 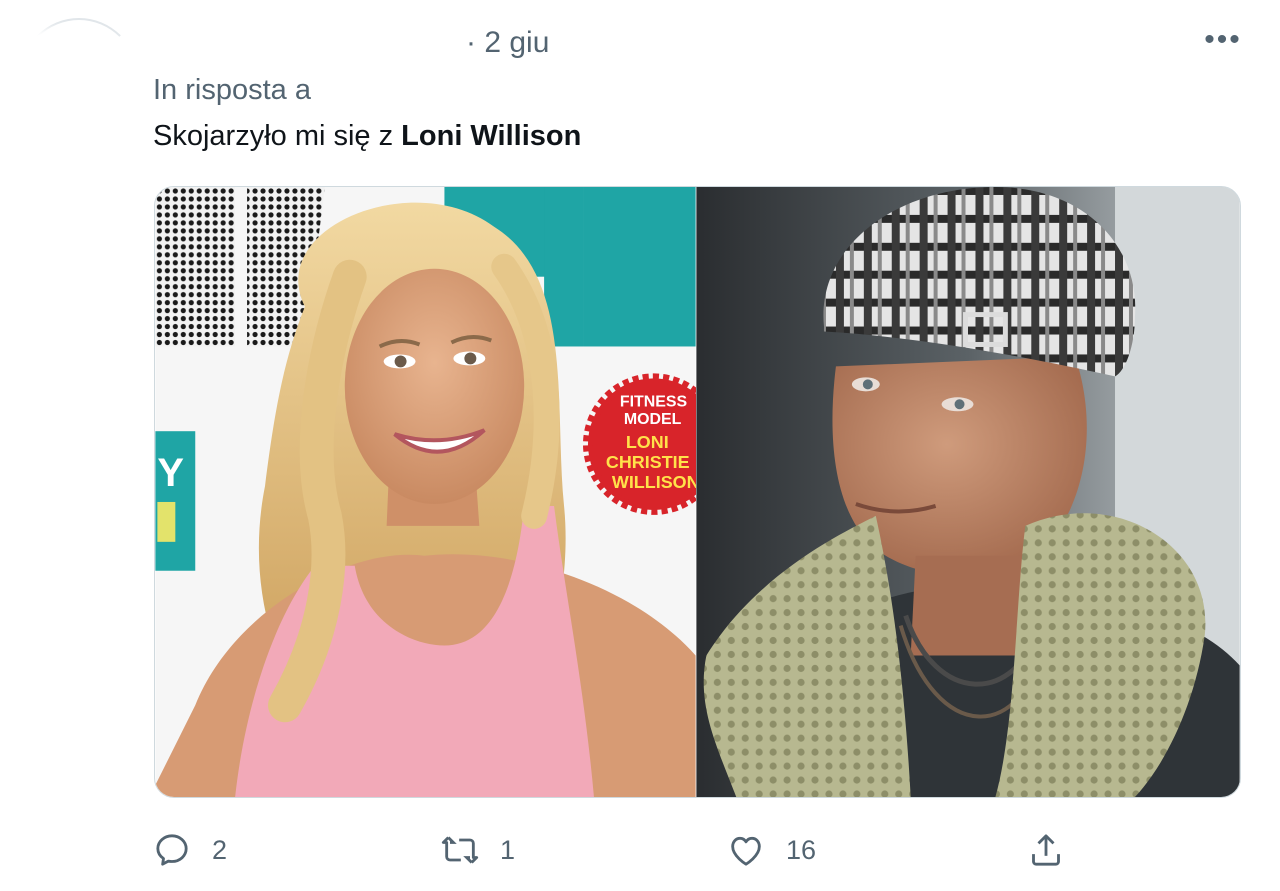 What do you see at coordinates (220, 849) in the screenshot?
I see `reply-count: 2` at bounding box center [220, 849].